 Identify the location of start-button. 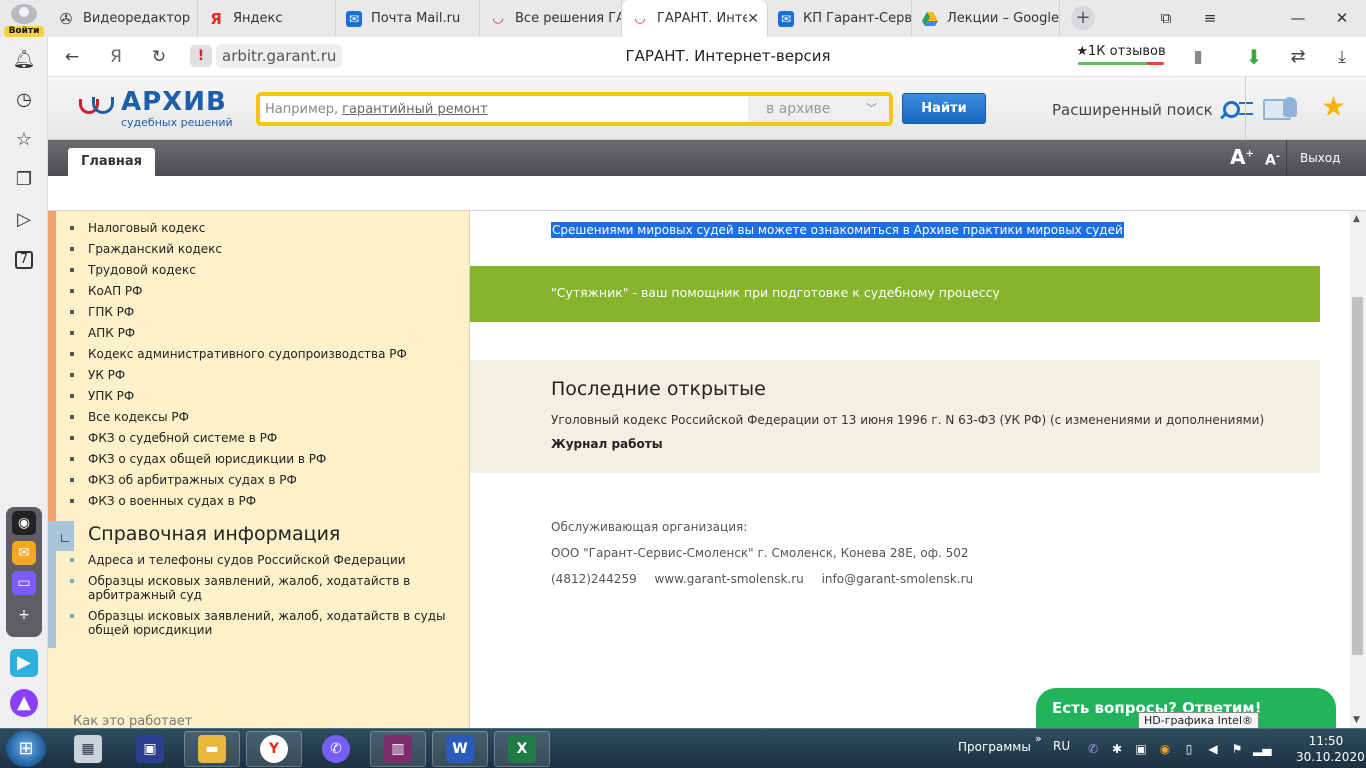
(26, 749).